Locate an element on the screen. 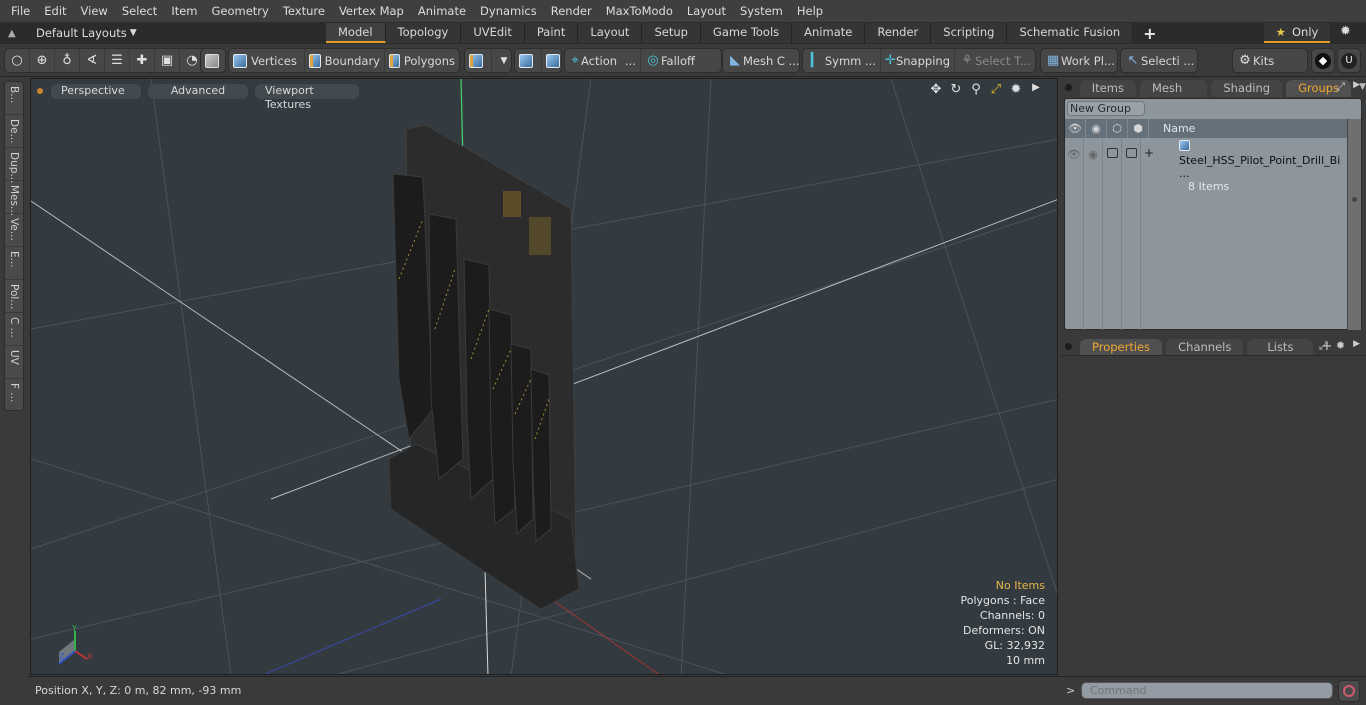 Image resolution: width=1366 pixels, height=705 pixels. lock-toggle is located at coordinates (1112, 234).